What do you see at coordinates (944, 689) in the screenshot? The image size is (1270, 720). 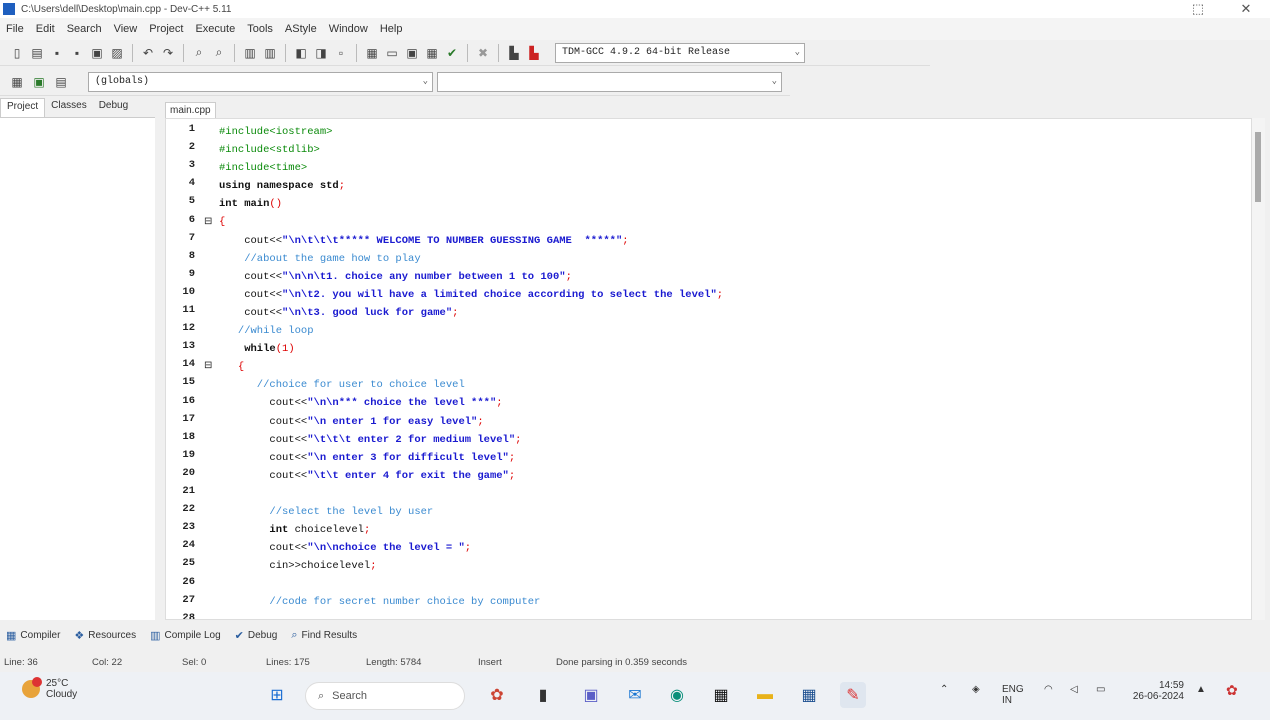 I see `chevron-up-icon: ⌃` at bounding box center [944, 689].